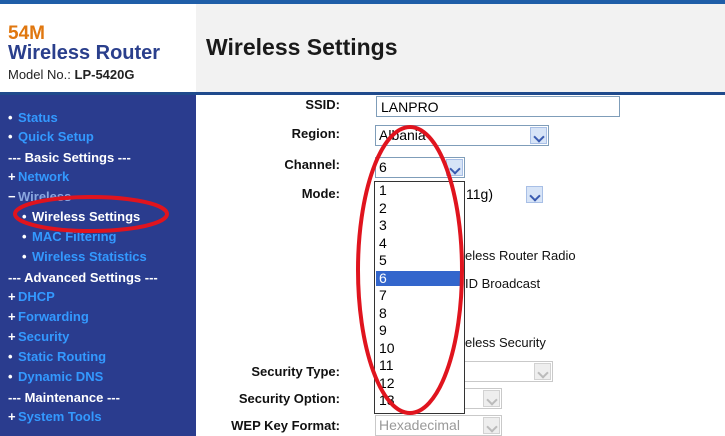 This screenshot has height=436, width=725. Describe the element at coordinates (64, 397) in the screenshot. I see `sidebar-section-maintenance: --- Maintenance ---` at that location.